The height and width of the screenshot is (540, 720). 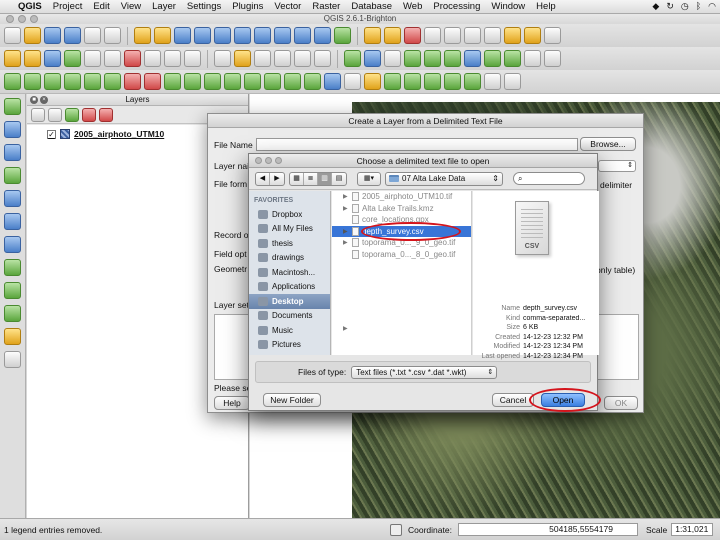 I want to click on cancel-button: Cancel, so click(x=513, y=400).